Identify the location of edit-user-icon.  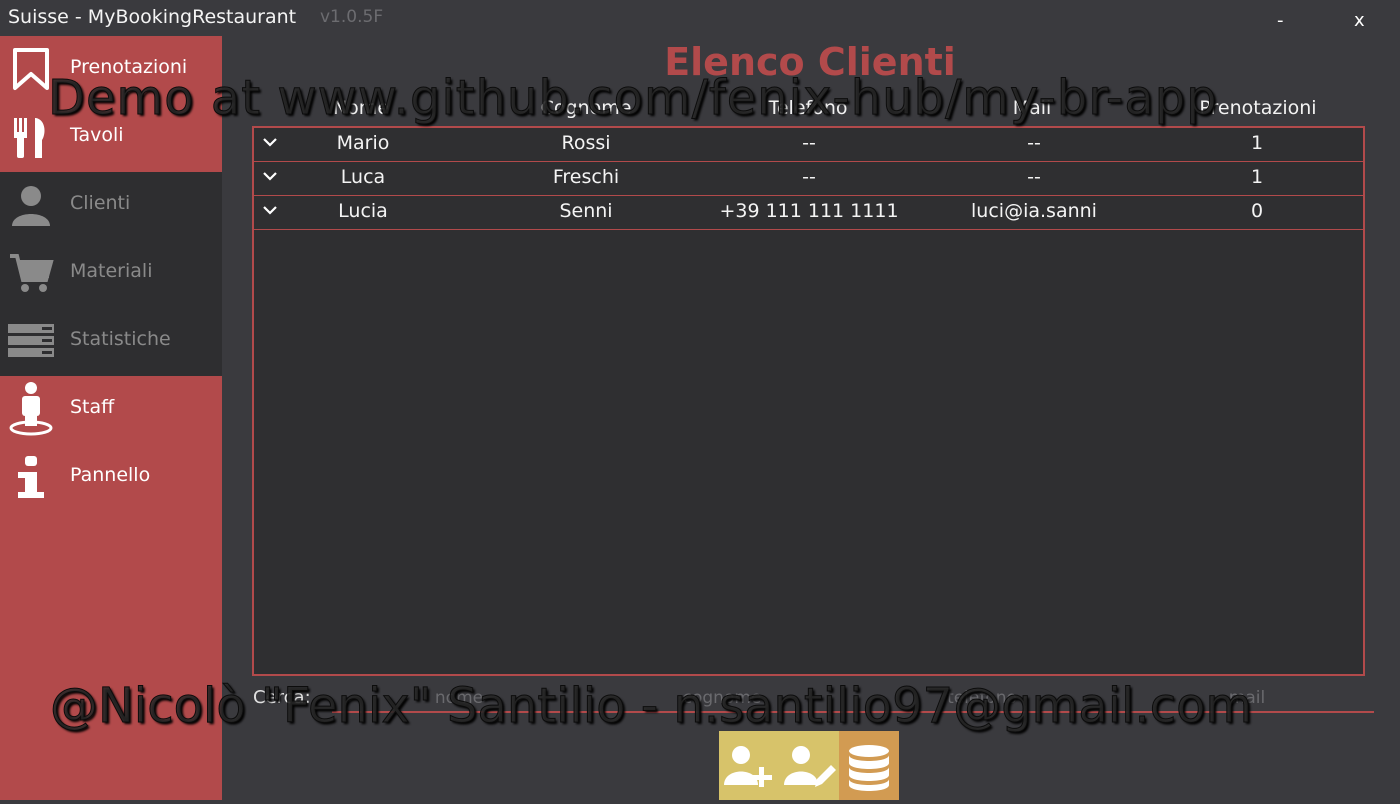
(810, 766).